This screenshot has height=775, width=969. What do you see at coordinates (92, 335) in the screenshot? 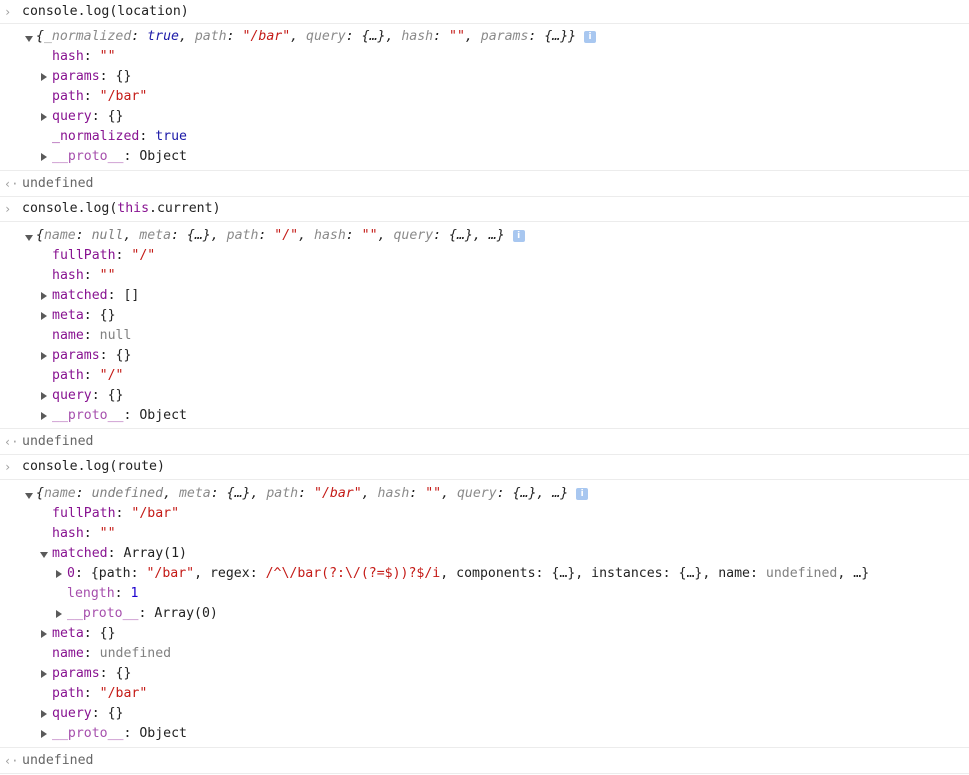
I see `property-row: name: null` at bounding box center [92, 335].